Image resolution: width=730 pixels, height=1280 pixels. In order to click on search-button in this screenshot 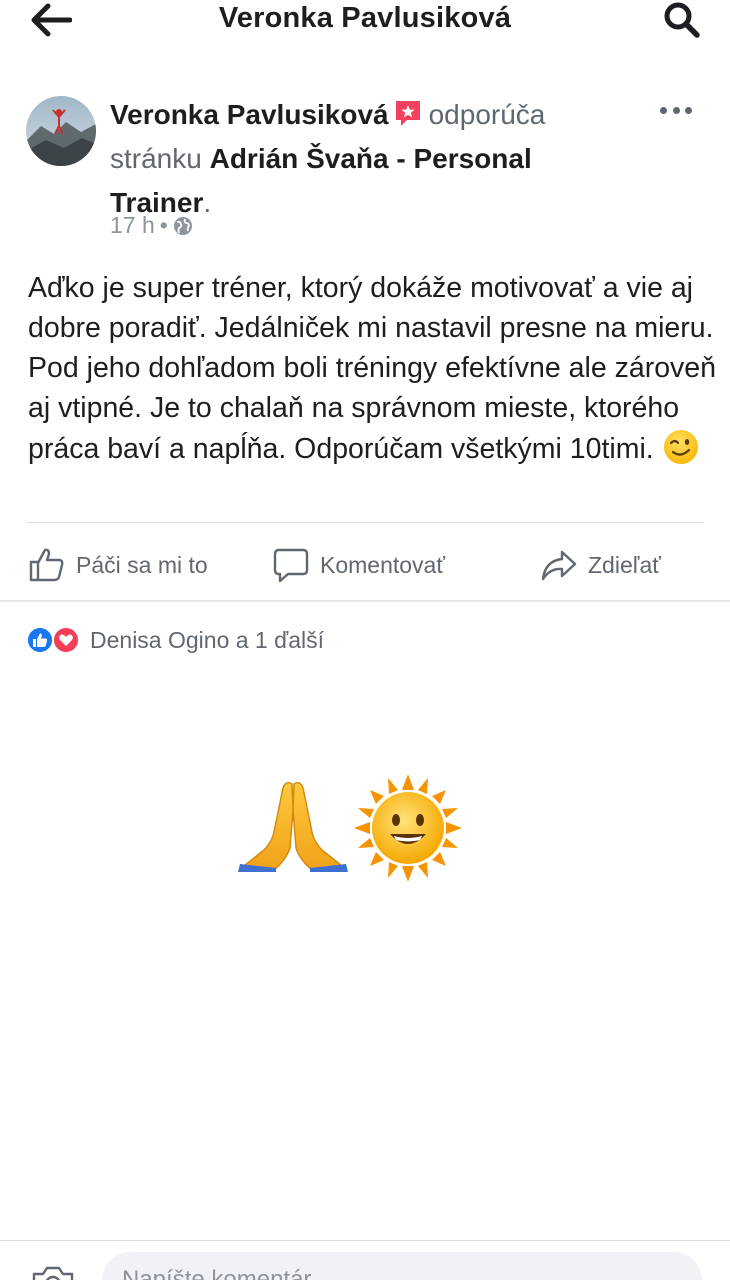, I will do `click(682, 20)`.